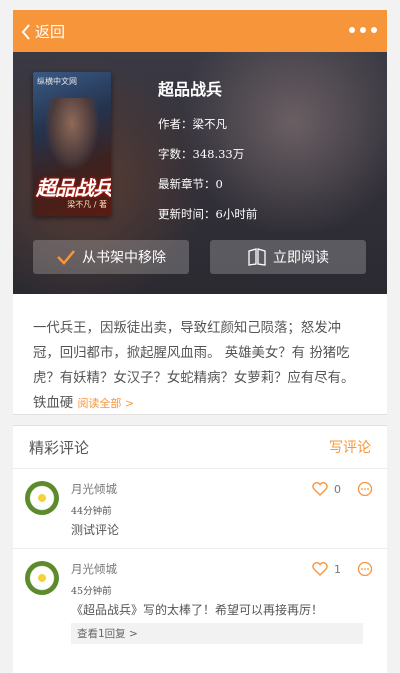 The image size is (400, 673). Describe the element at coordinates (350, 447) in the screenshot. I see `write-comment-button: 写评论` at that location.